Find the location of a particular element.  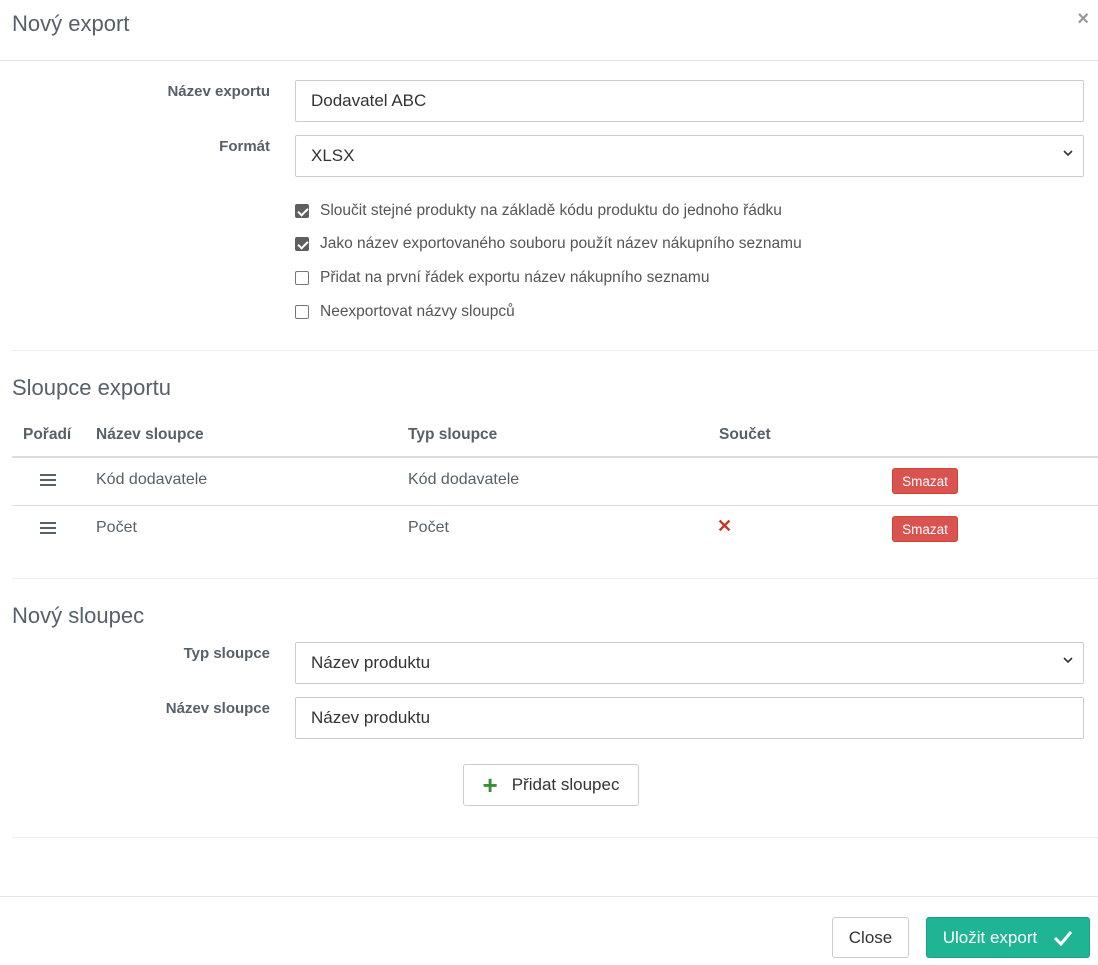

header-order: Pořadí is located at coordinates (47, 434).